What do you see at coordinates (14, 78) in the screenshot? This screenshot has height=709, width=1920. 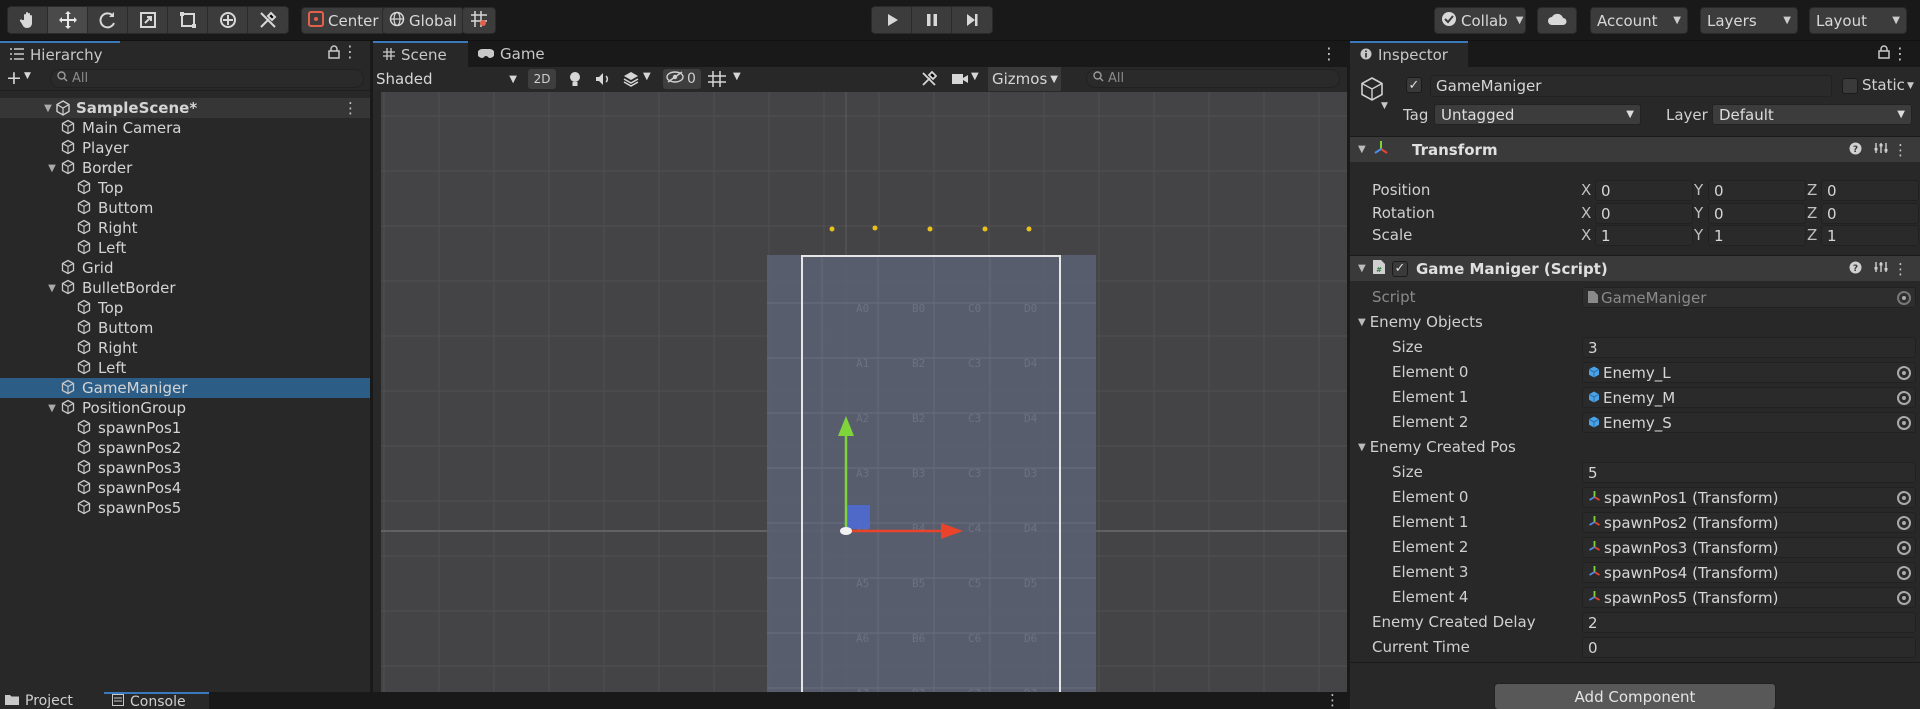 I see `add-icon: +` at bounding box center [14, 78].